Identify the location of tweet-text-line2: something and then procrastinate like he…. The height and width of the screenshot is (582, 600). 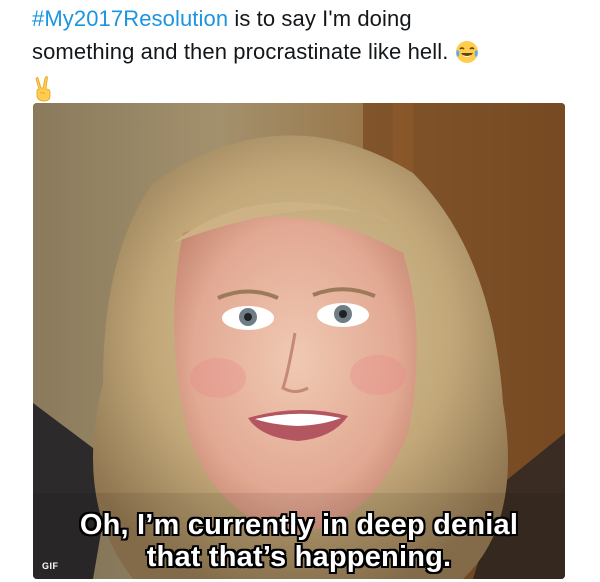
(240, 51).